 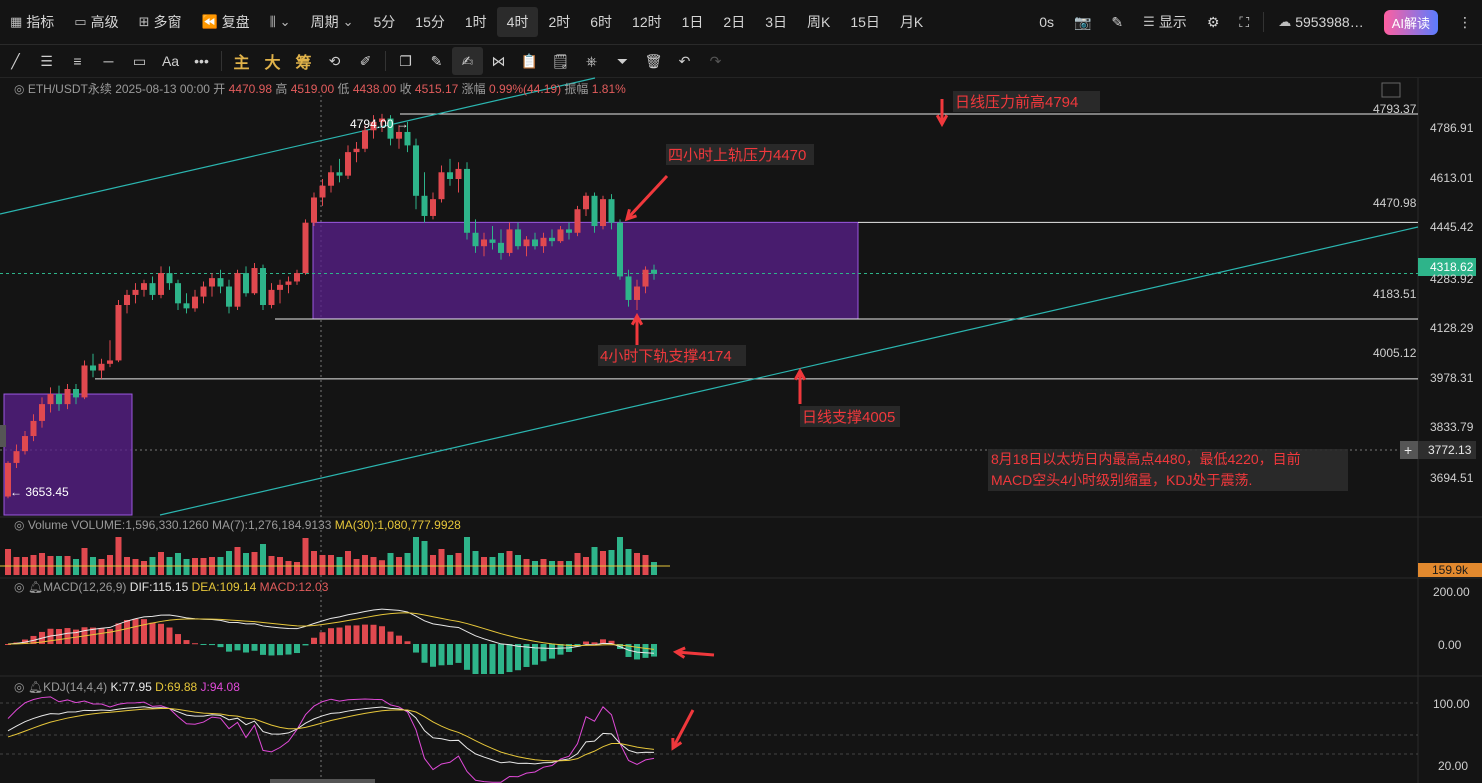 I want to click on macd-dea: DEA:109.14, so click(x=224, y=587).